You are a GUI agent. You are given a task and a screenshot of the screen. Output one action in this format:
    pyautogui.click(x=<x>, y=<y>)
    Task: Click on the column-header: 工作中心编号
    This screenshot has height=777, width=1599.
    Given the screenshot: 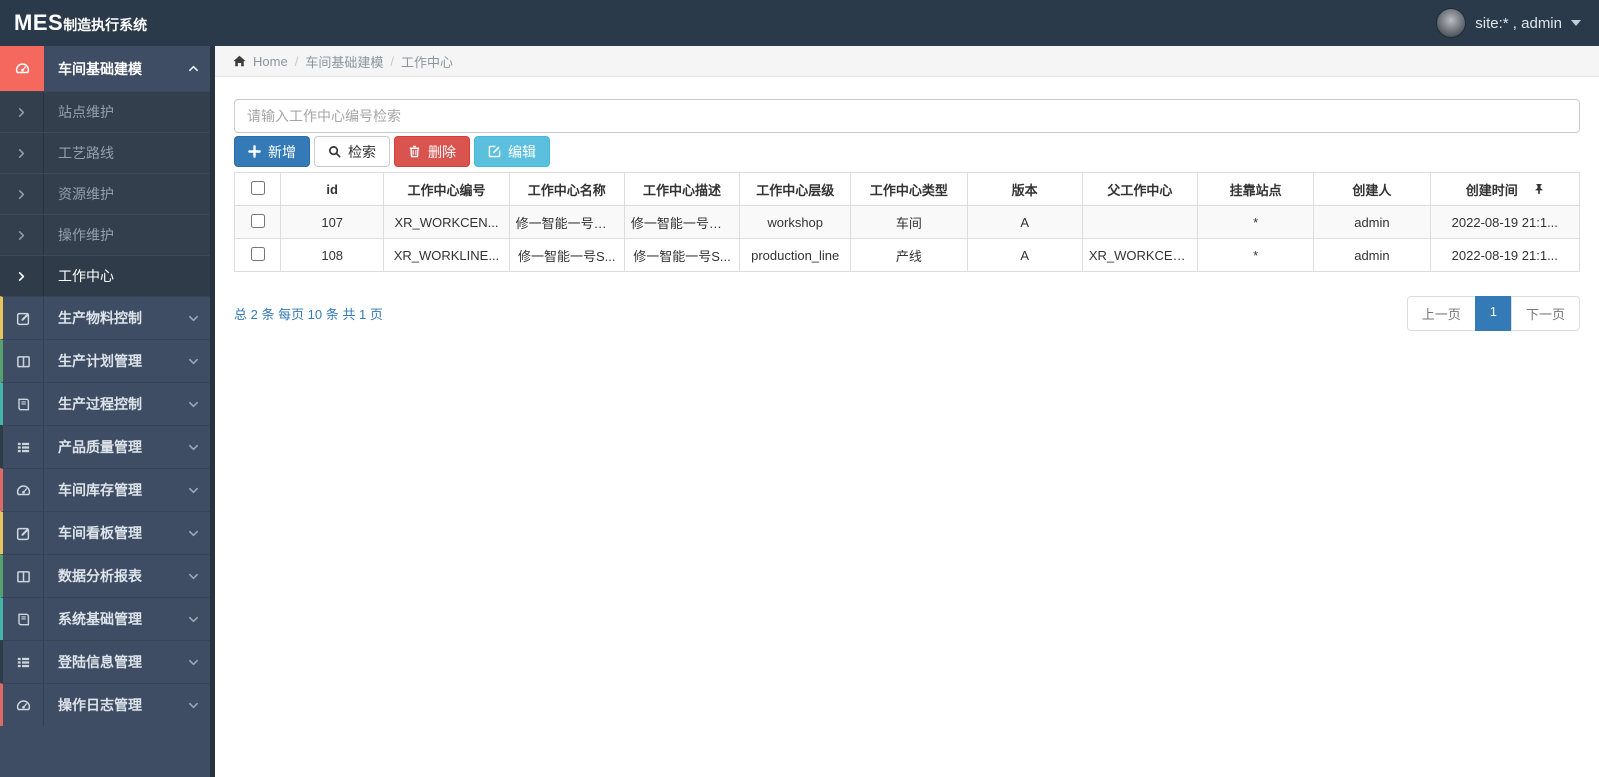 What is the action you would take?
    pyautogui.click(x=446, y=189)
    